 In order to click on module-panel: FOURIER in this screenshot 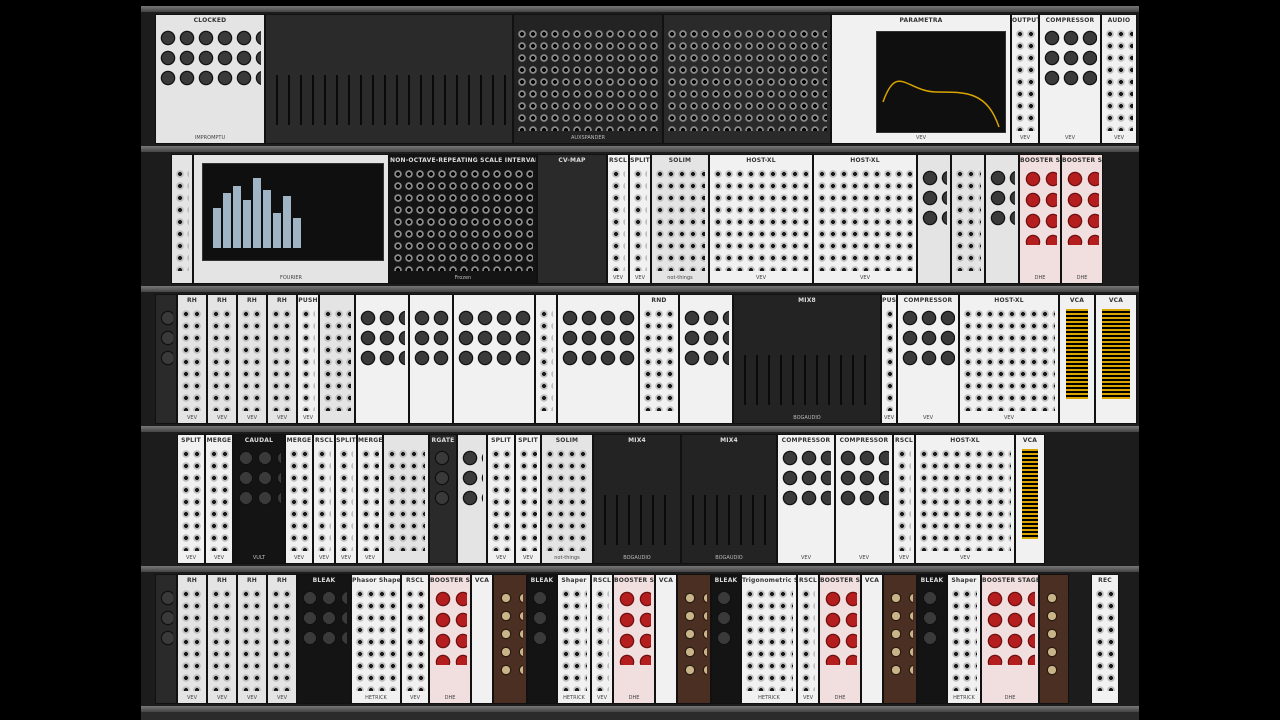, I will do `click(291, 219)`.